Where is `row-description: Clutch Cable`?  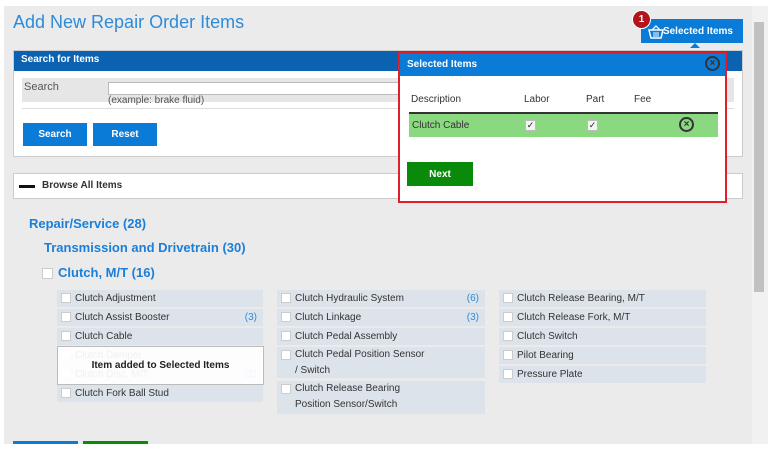 row-description: Clutch Cable is located at coordinates (441, 125).